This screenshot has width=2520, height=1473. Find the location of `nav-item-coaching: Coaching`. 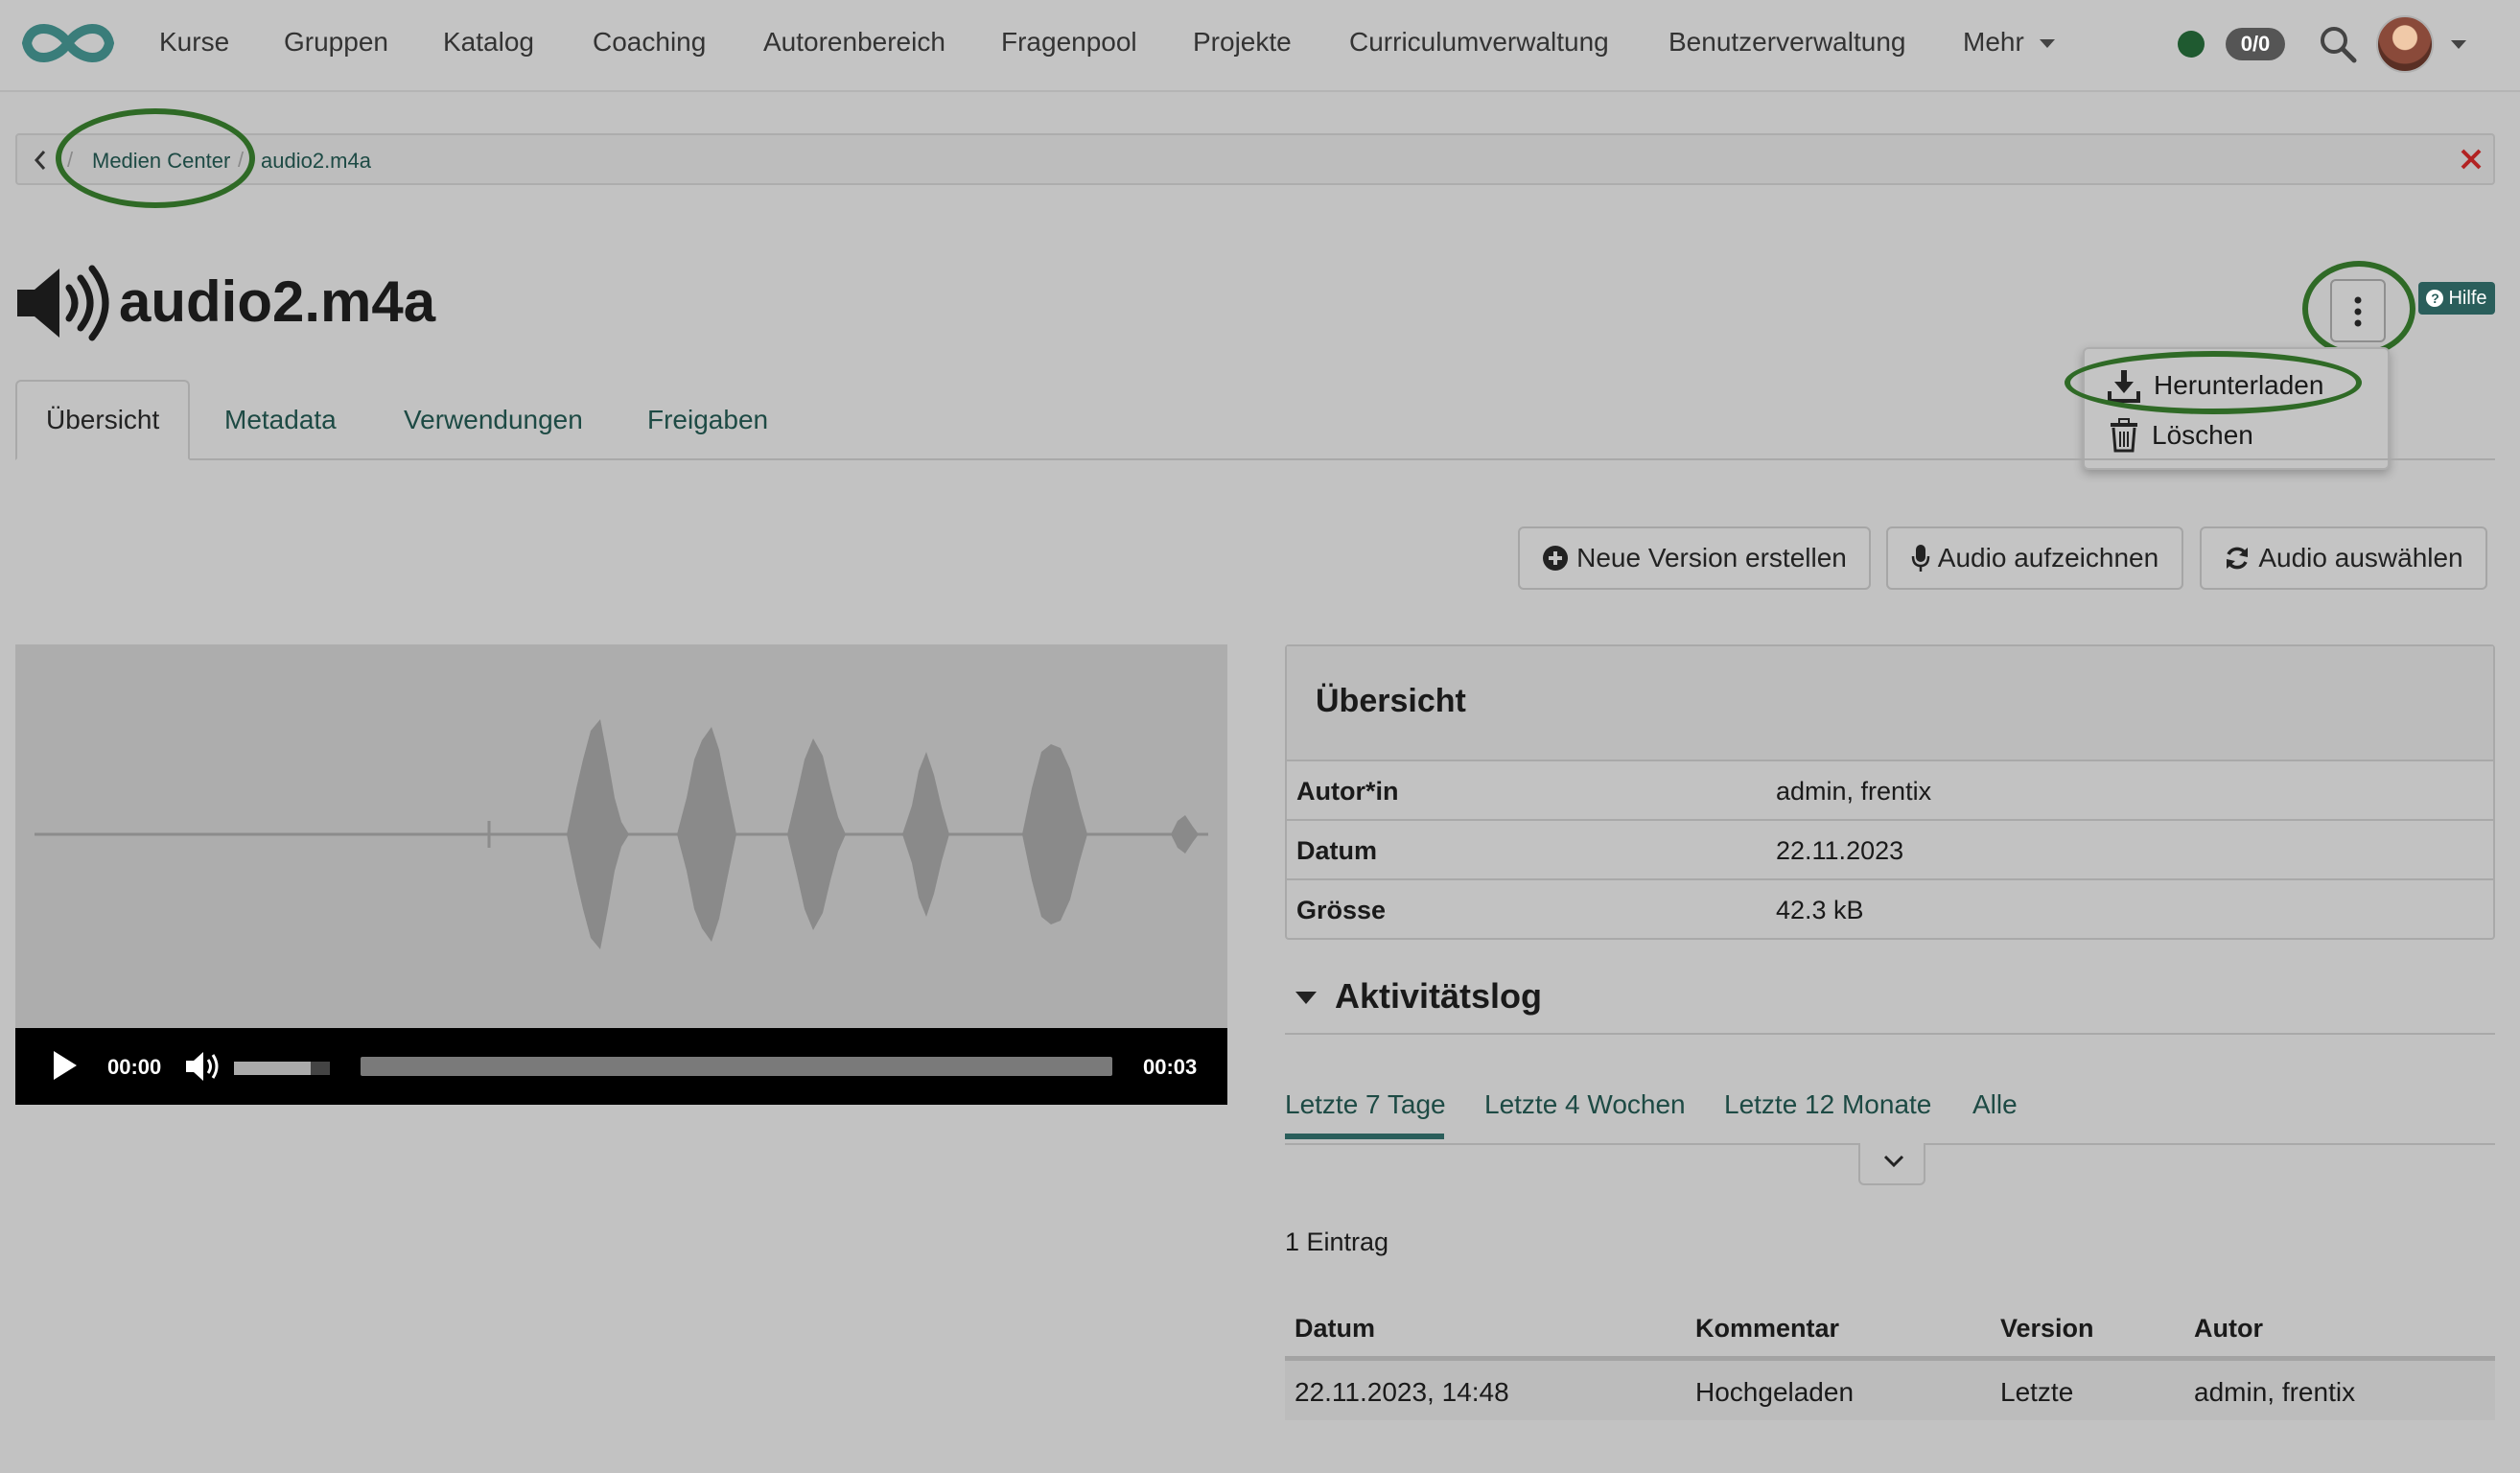

nav-item-coaching: Coaching is located at coordinates (649, 42).